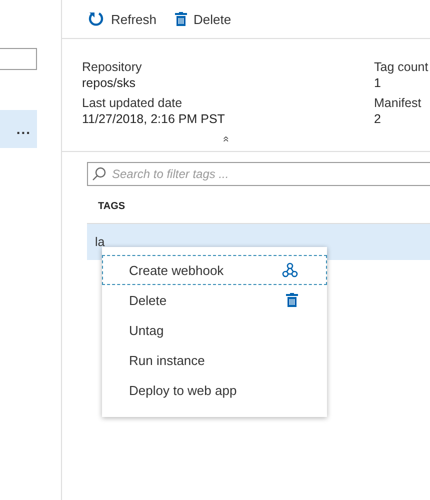 This screenshot has width=430, height=500. What do you see at coordinates (154, 119) in the screenshot?
I see `field-value: 11/27/2018, 2:16 PM PST` at bounding box center [154, 119].